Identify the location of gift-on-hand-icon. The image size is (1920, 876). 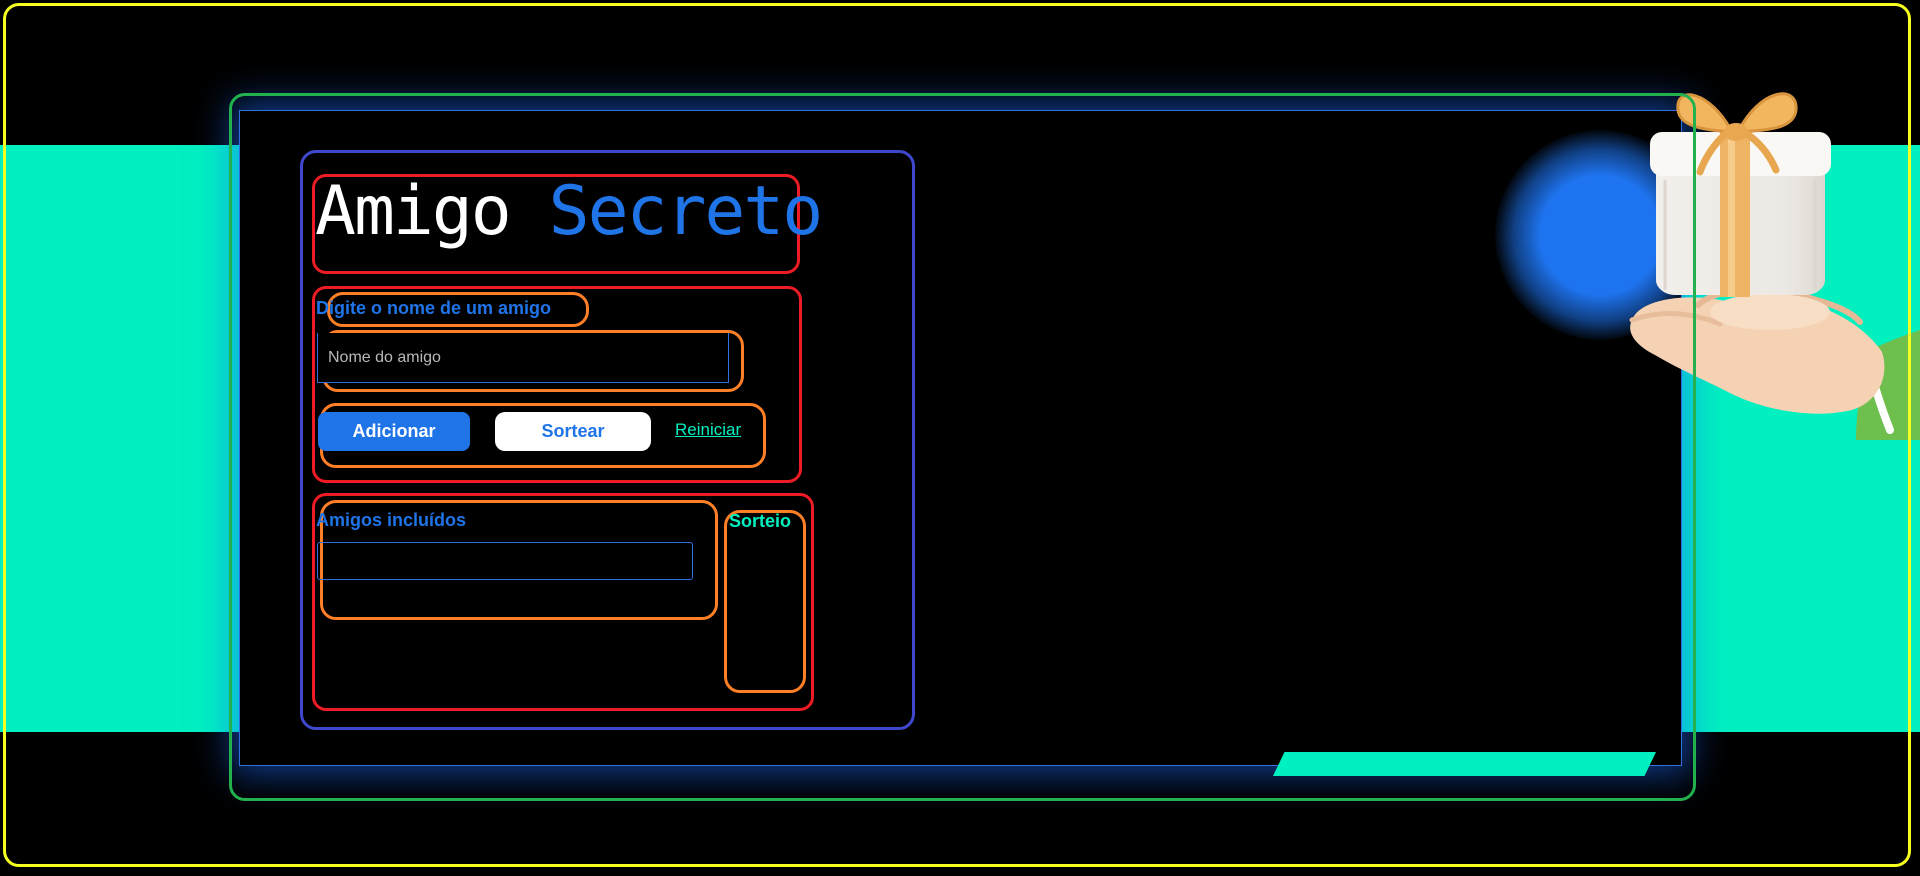
(1774, 266).